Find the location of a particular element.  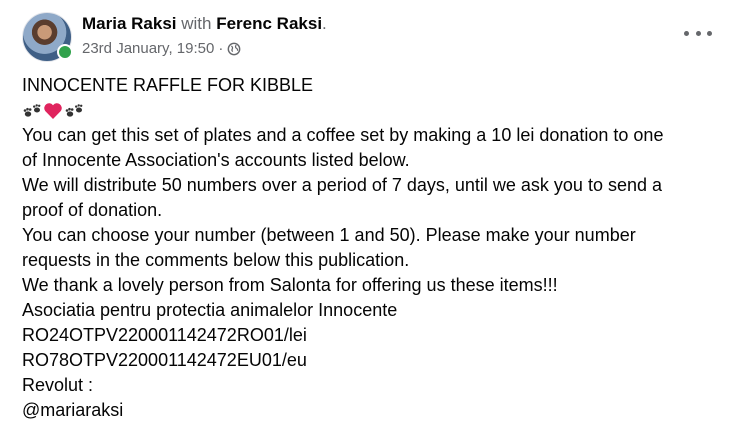

more-options-icon is located at coordinates (698, 33).